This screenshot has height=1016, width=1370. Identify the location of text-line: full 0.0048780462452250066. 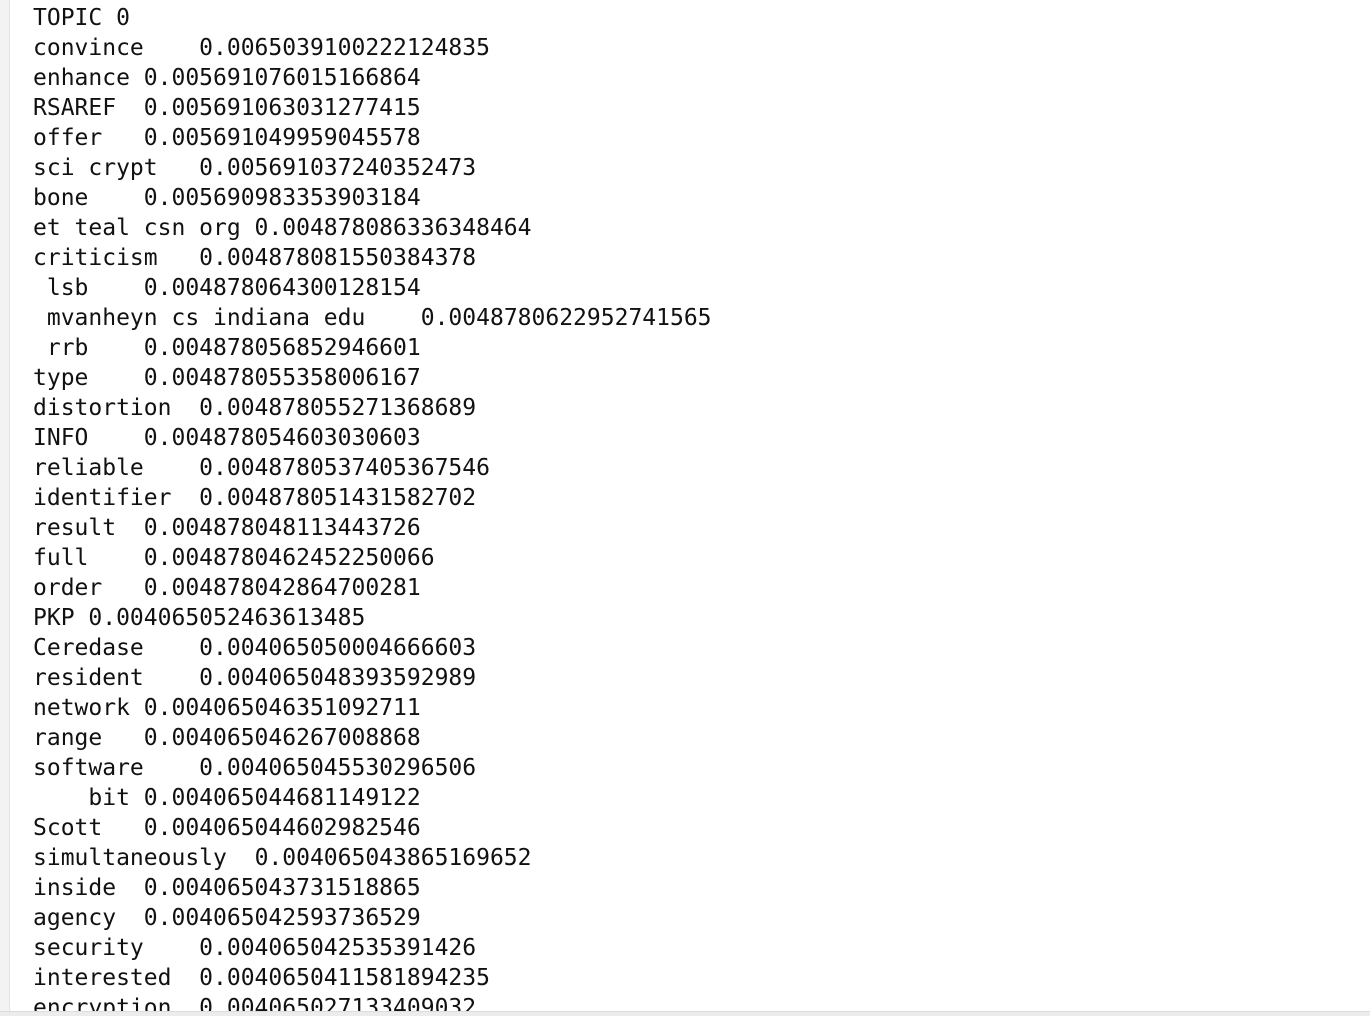
(234, 558).